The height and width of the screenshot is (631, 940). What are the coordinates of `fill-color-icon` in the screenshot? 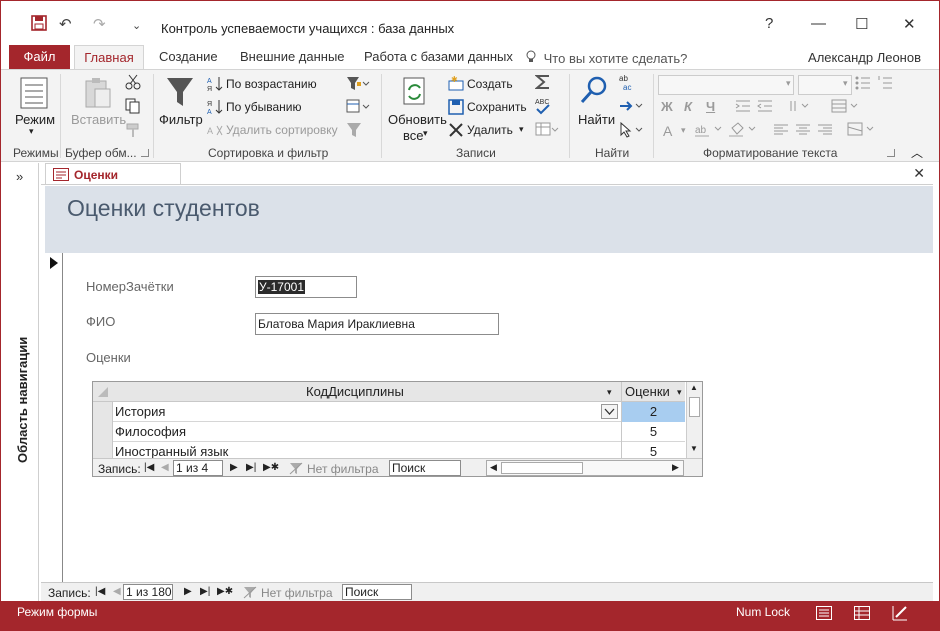 It's located at (743, 131).